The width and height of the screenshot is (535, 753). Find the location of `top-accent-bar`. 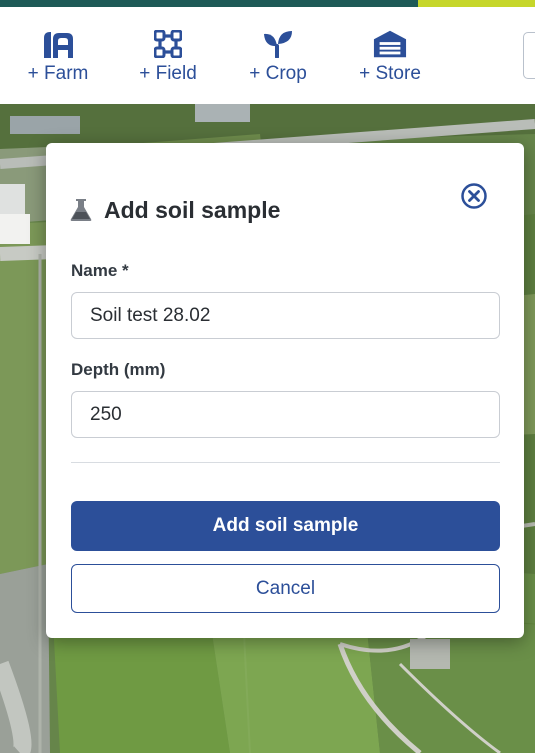

top-accent-bar is located at coordinates (267, 3).